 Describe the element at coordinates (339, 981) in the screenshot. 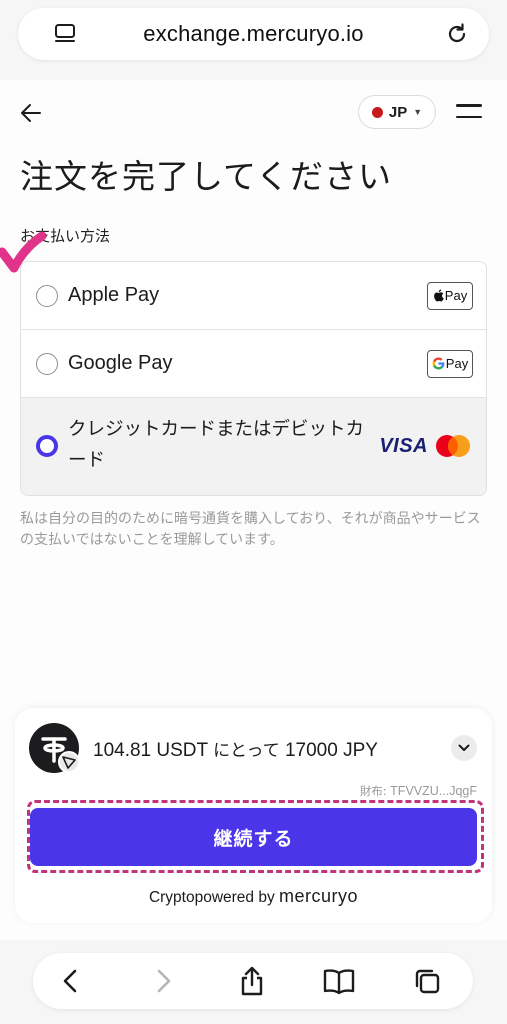

I see `bookmarks-icon` at that location.